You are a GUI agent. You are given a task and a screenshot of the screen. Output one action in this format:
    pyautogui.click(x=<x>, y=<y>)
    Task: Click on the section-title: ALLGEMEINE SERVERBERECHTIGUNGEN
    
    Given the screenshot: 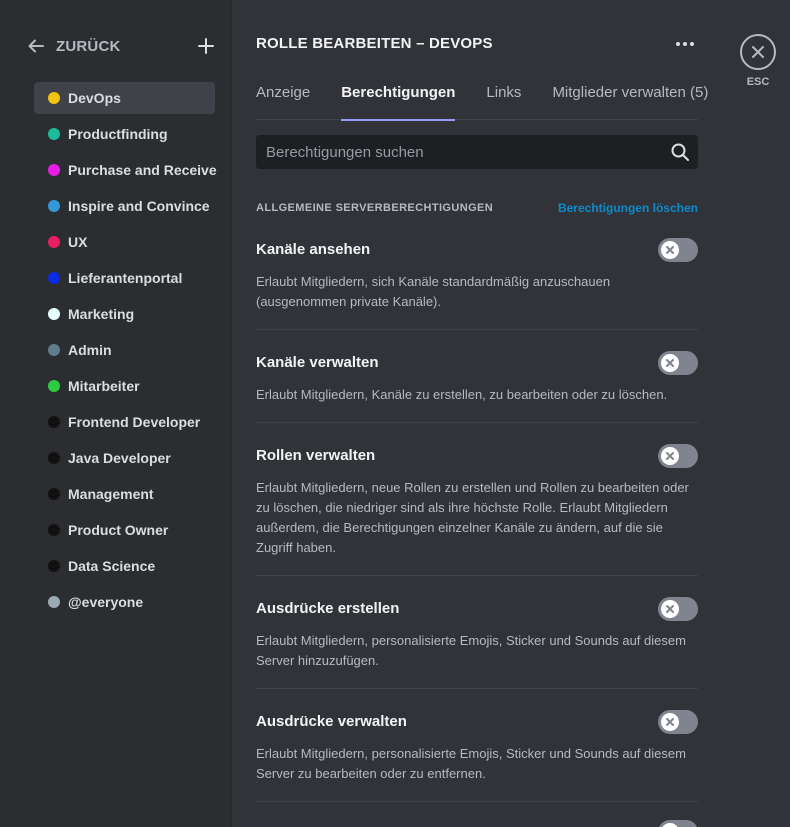 What is the action you would take?
    pyautogui.click(x=375, y=208)
    